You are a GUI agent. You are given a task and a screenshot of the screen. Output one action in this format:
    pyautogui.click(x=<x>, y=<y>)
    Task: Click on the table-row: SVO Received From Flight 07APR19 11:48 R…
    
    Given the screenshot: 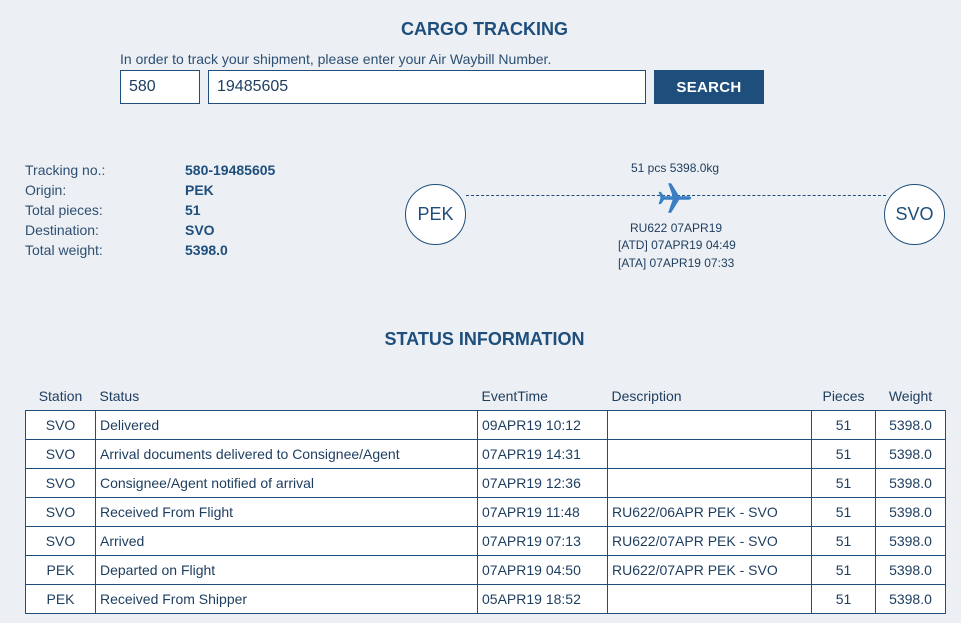 What is the action you would take?
    pyautogui.click(x=485, y=511)
    